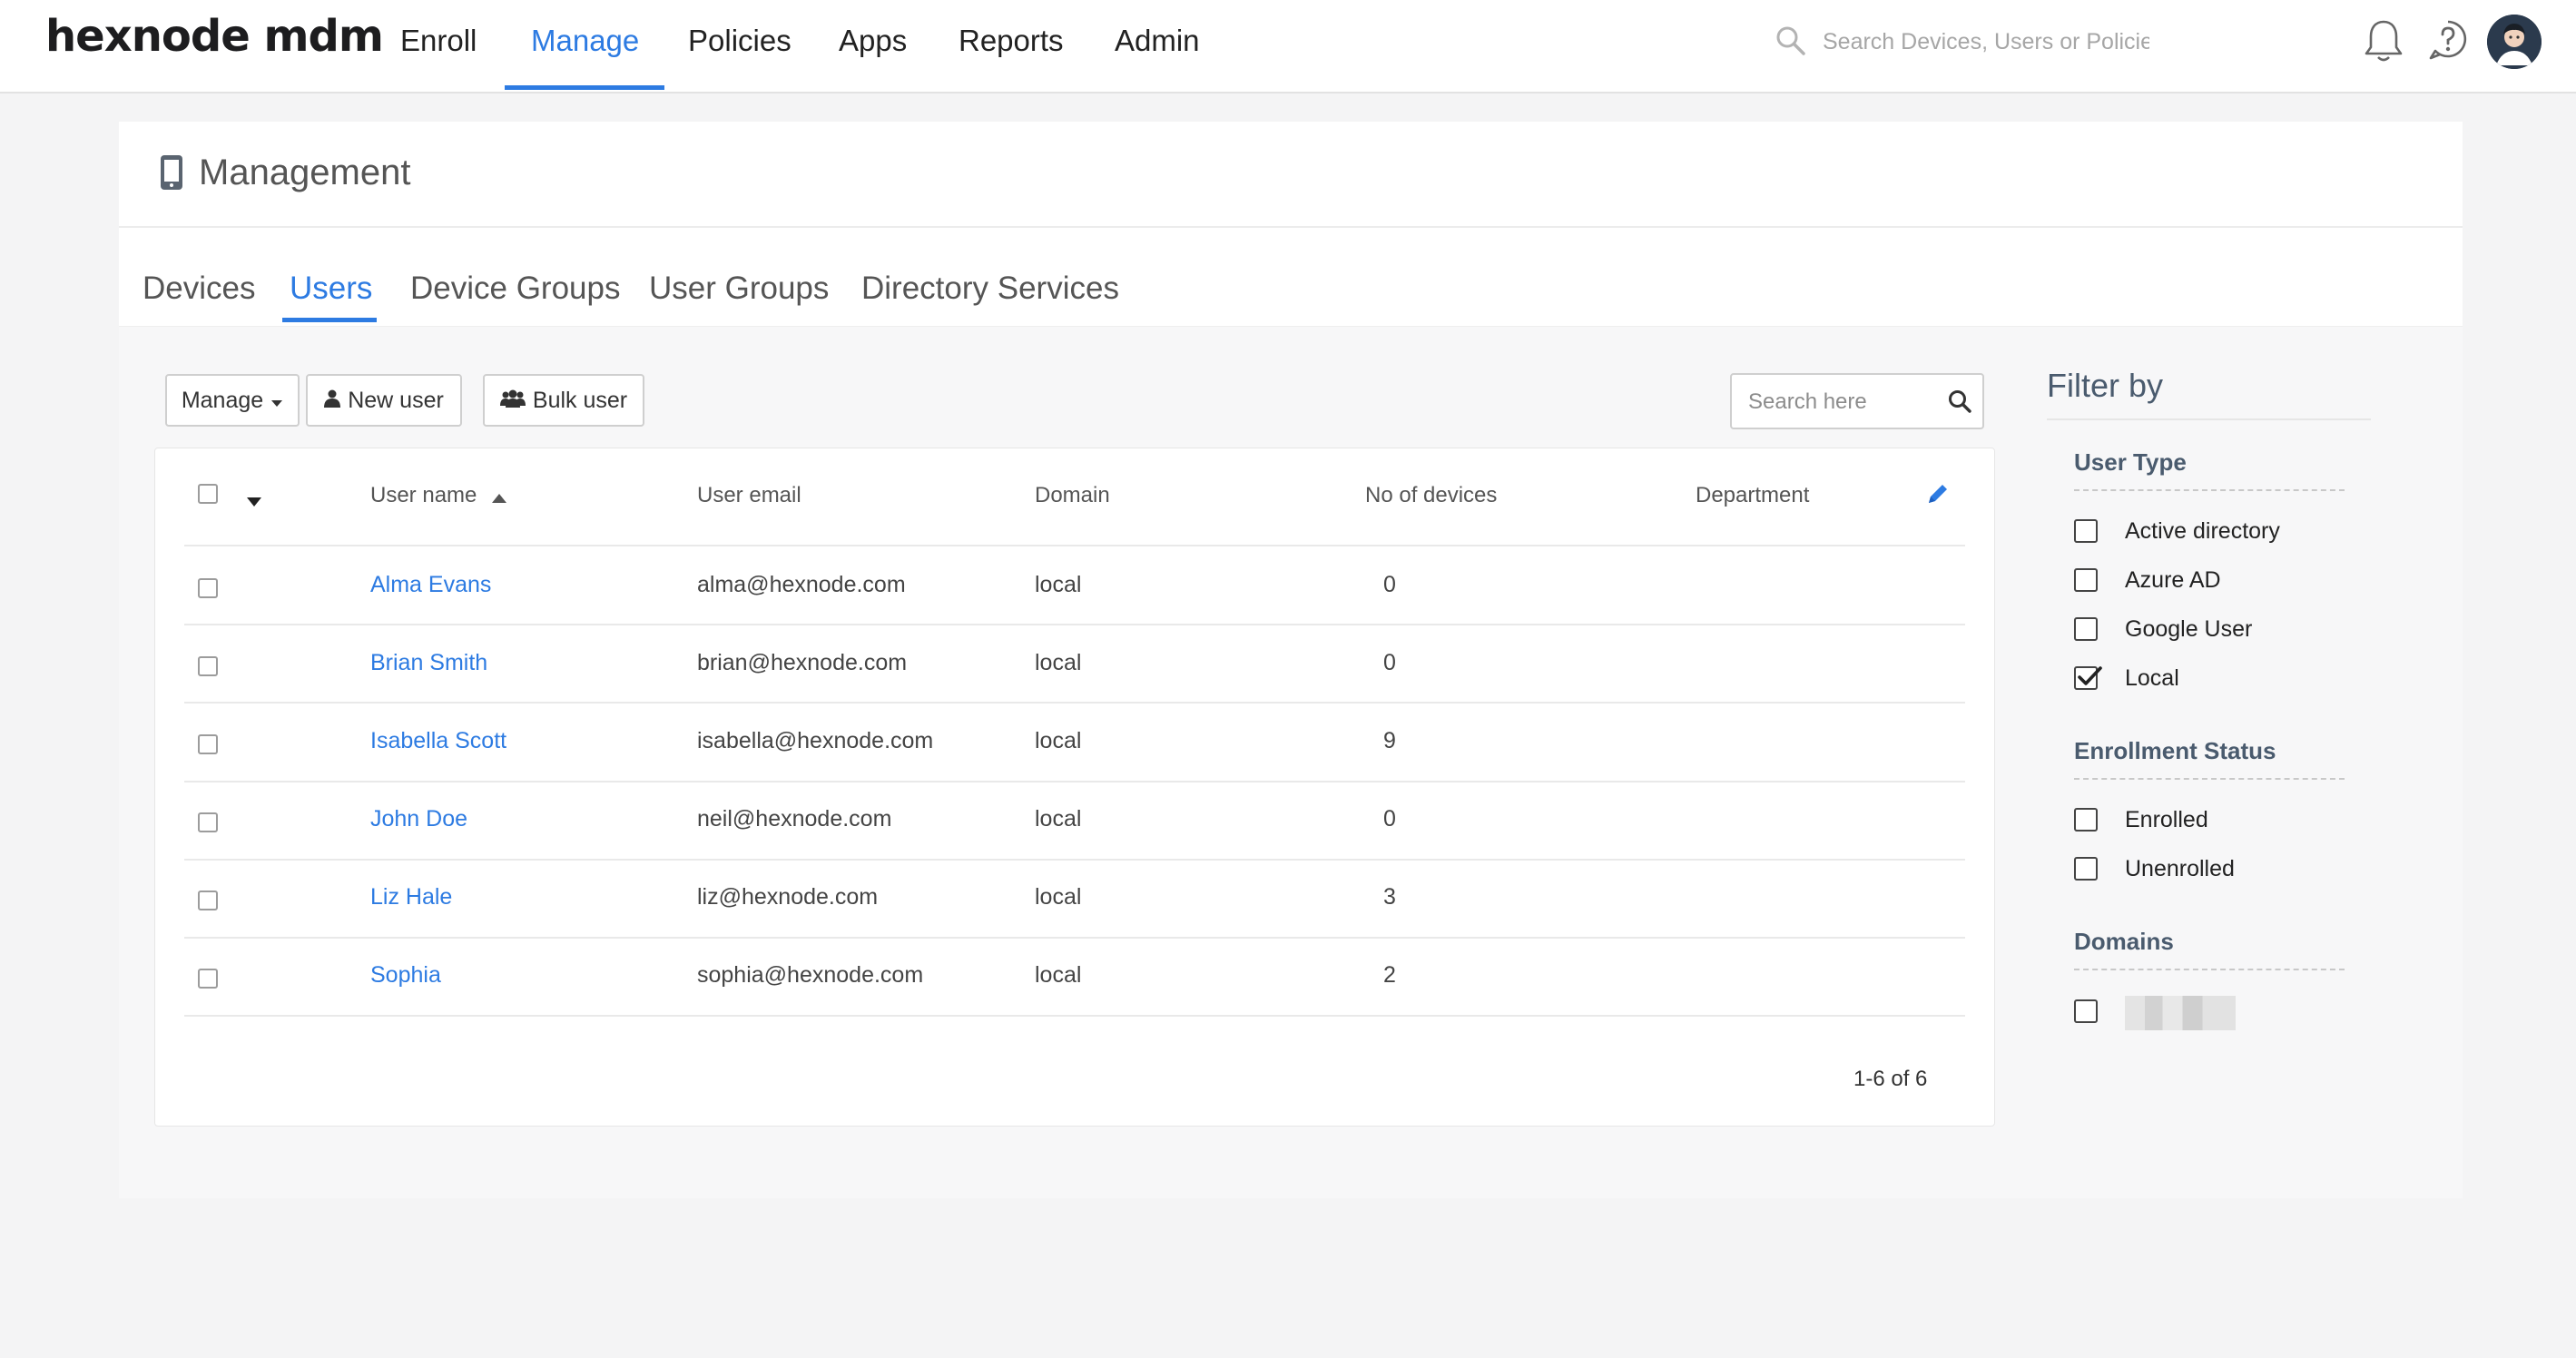 This screenshot has width=2576, height=1358. Describe the element at coordinates (2188, 629) in the screenshot. I see `filter-label-google-user: Google User` at that location.